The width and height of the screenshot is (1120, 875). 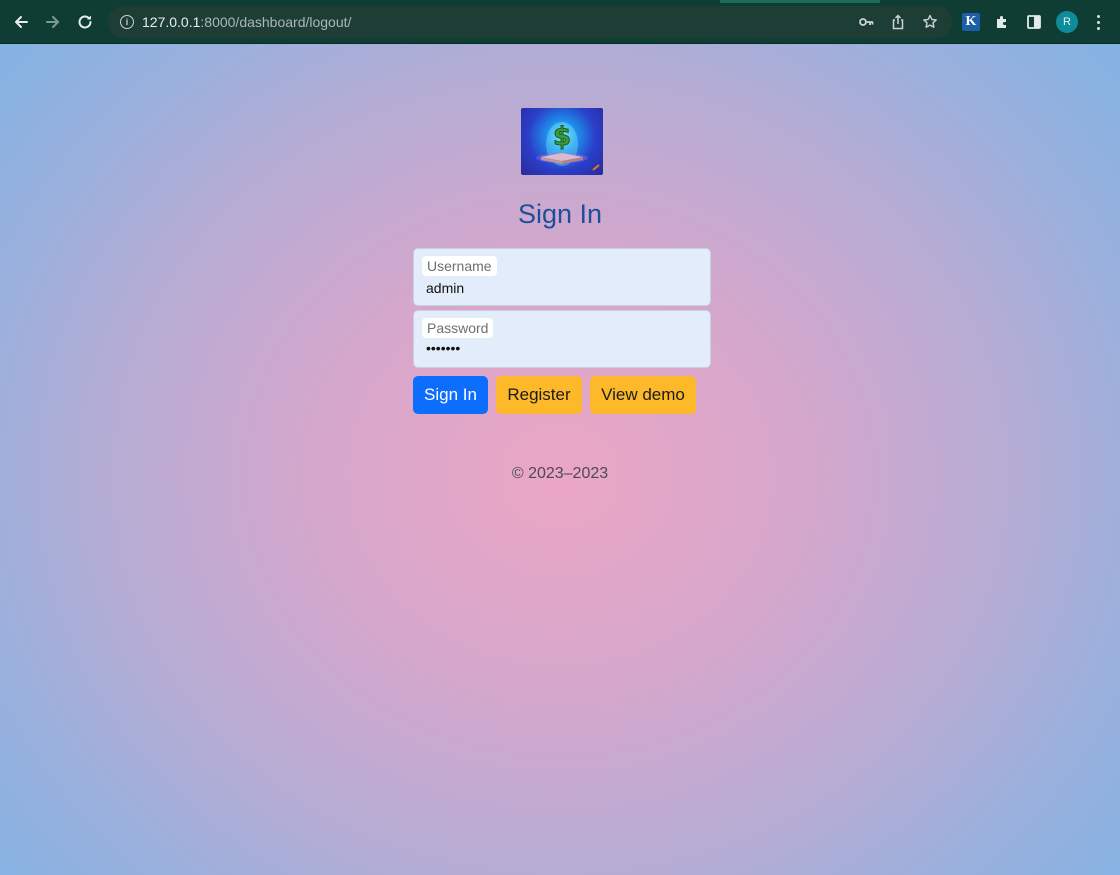 I want to click on copyright-text: © 2023–2023, so click(x=560, y=473).